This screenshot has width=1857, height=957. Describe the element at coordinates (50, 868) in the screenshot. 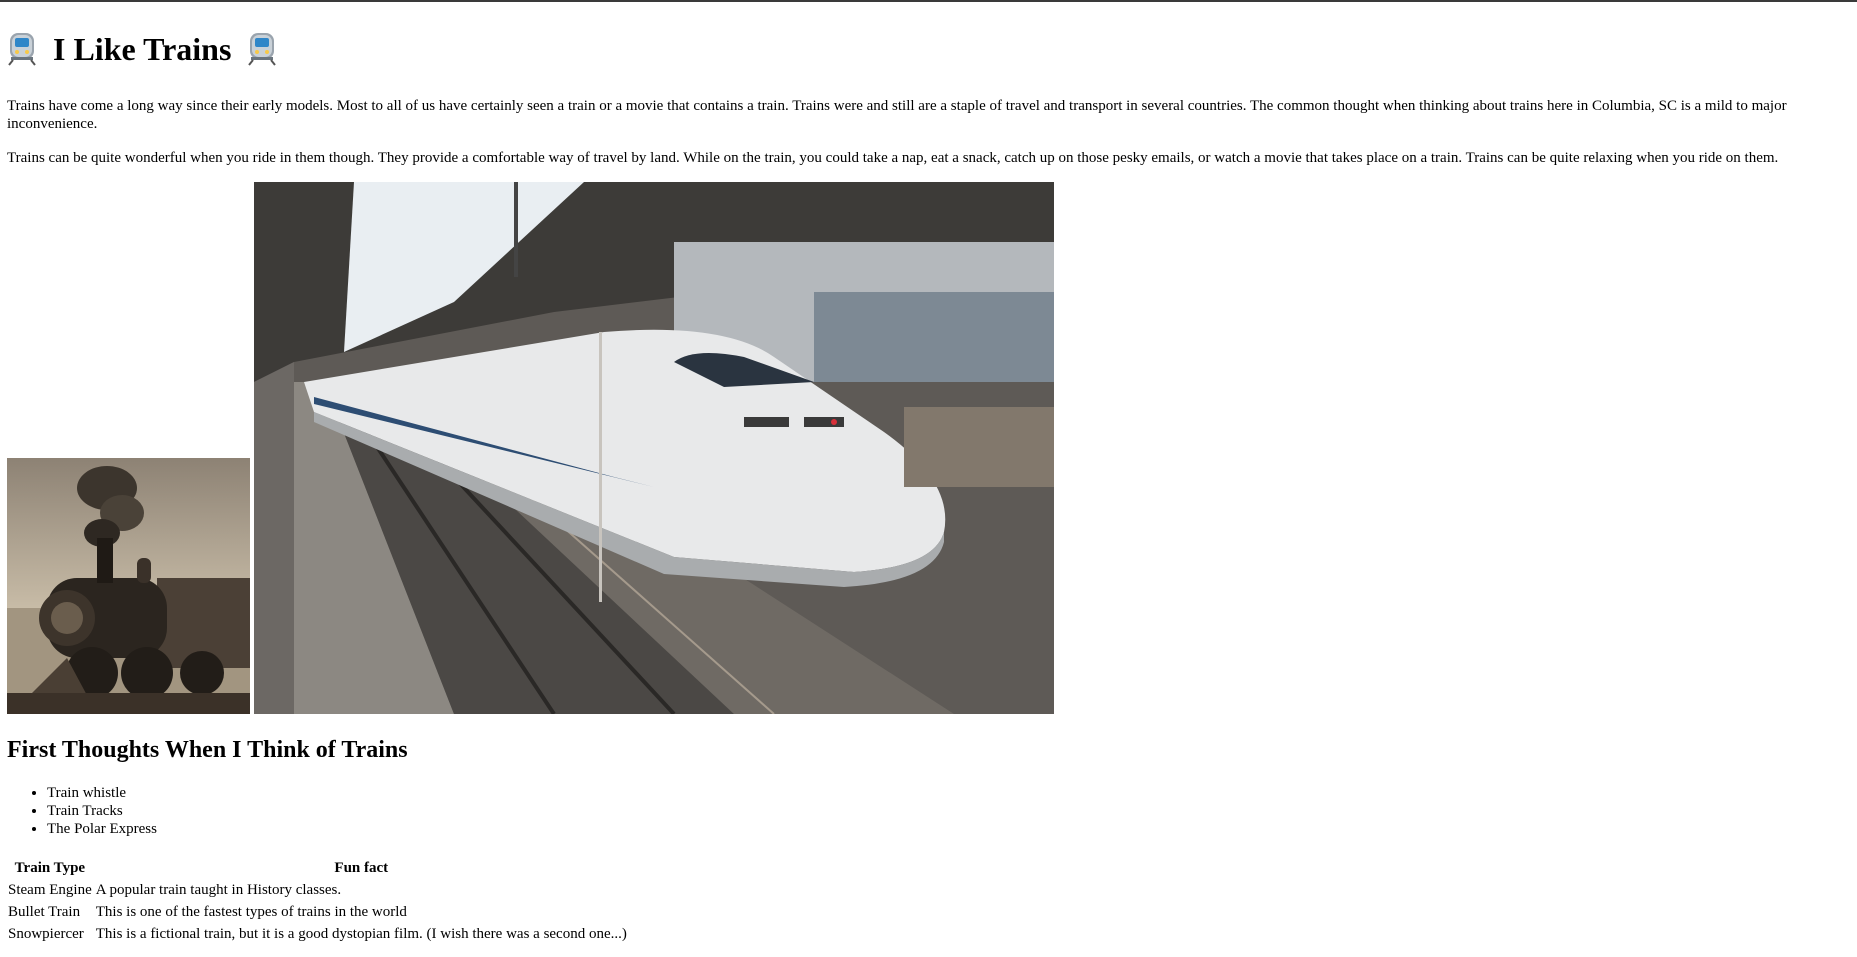

I see `column-header-train-type: Train Type` at that location.